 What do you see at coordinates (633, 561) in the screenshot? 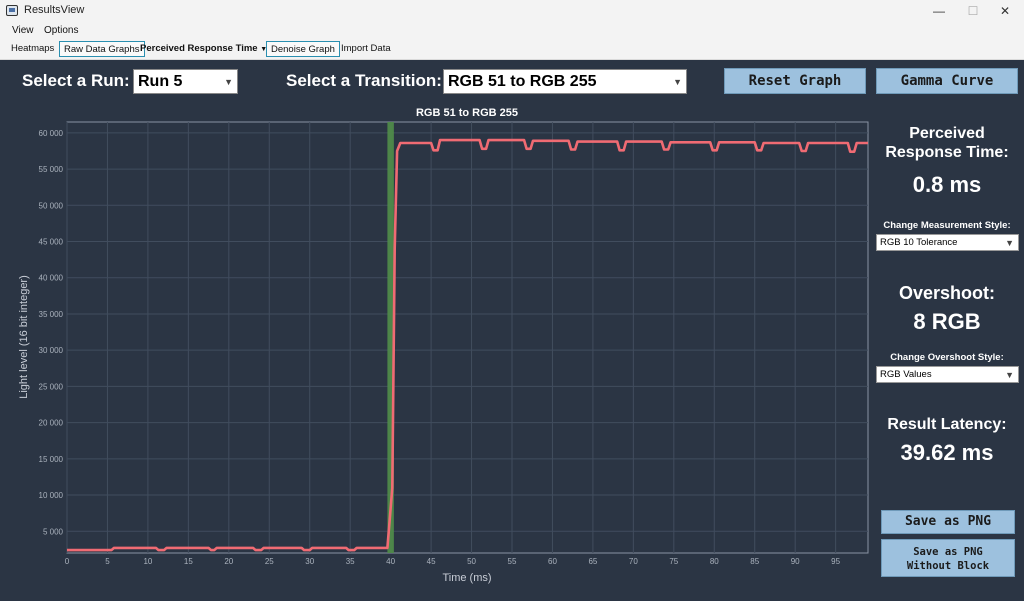
I see `x-tick-label: 70` at bounding box center [633, 561].